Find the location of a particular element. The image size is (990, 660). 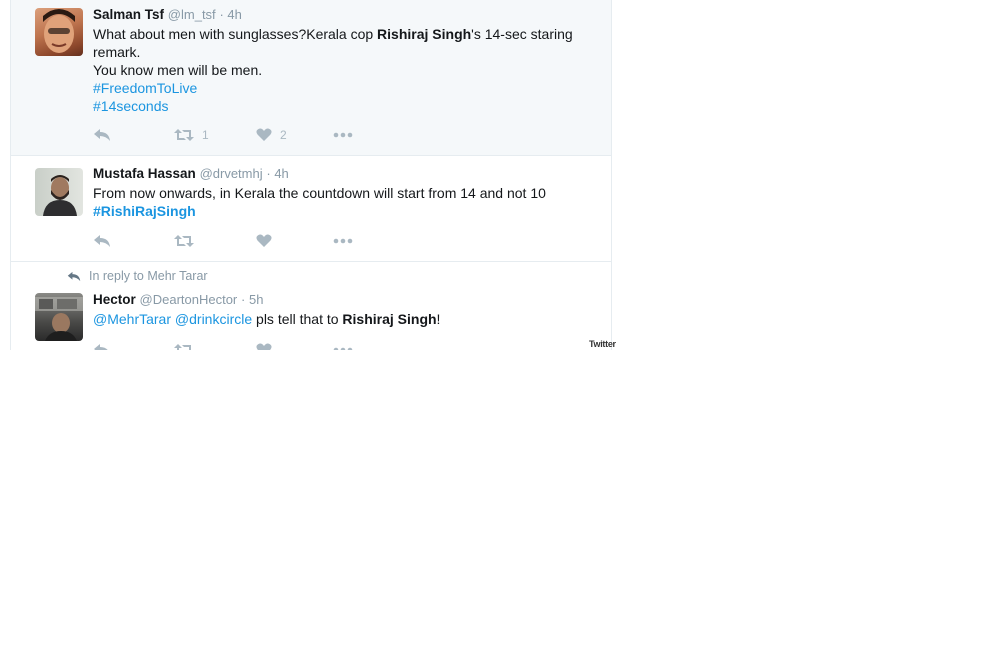

tweet-header: Mustafa Hassan @drvetmhj · 4h is located at coordinates (191, 173).